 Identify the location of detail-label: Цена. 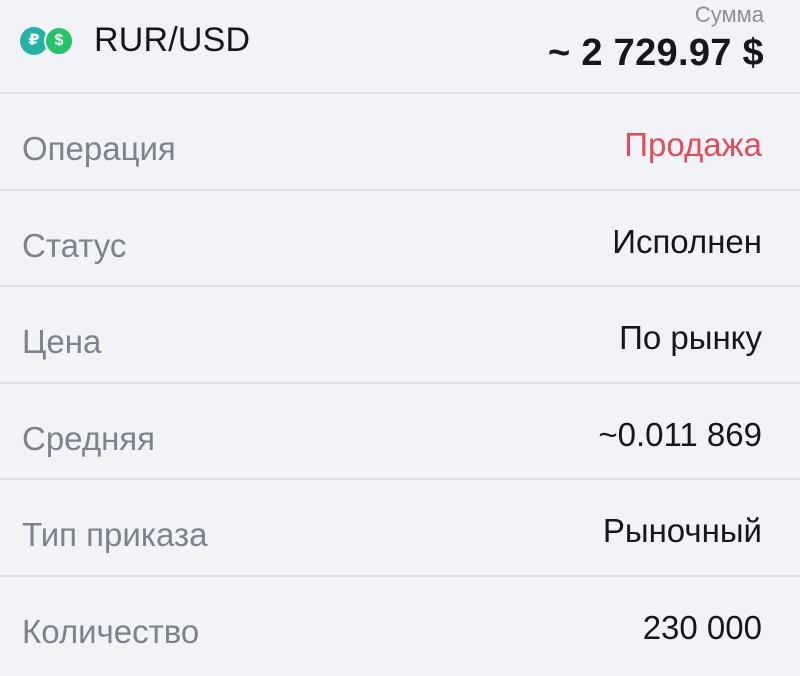
(62, 341).